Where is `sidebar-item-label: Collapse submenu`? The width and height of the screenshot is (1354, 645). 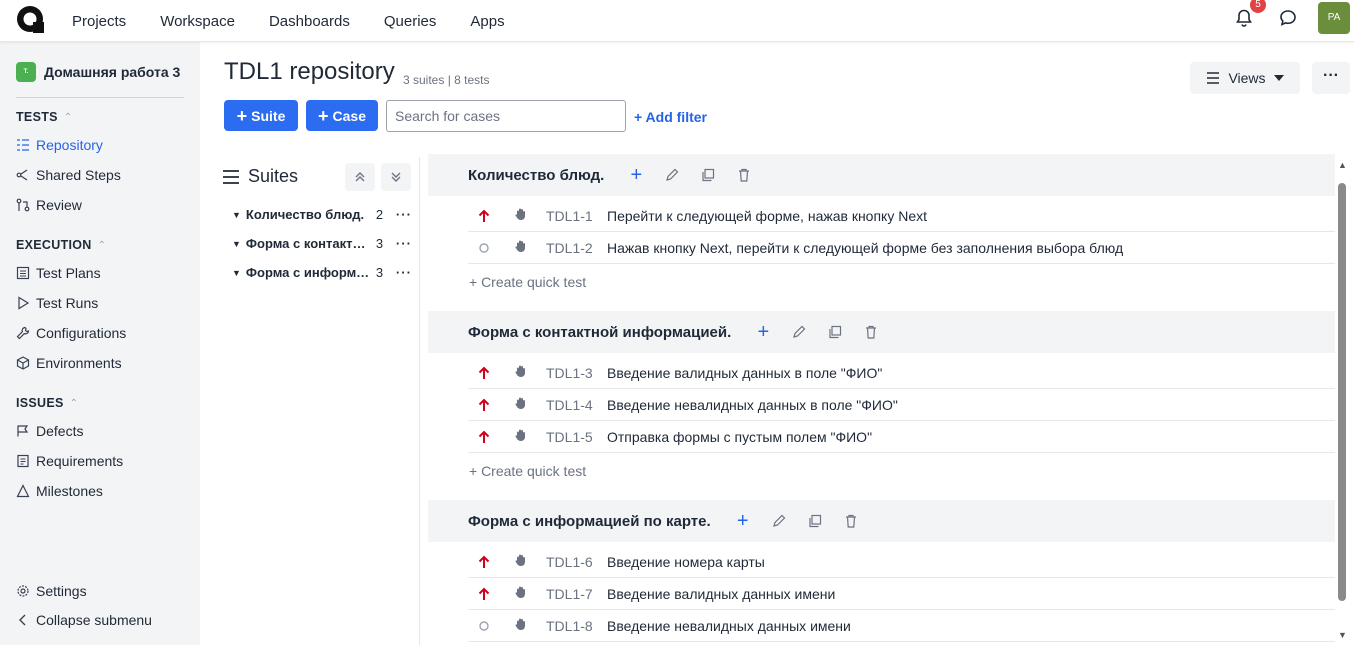 sidebar-item-label: Collapse submenu is located at coordinates (94, 620).